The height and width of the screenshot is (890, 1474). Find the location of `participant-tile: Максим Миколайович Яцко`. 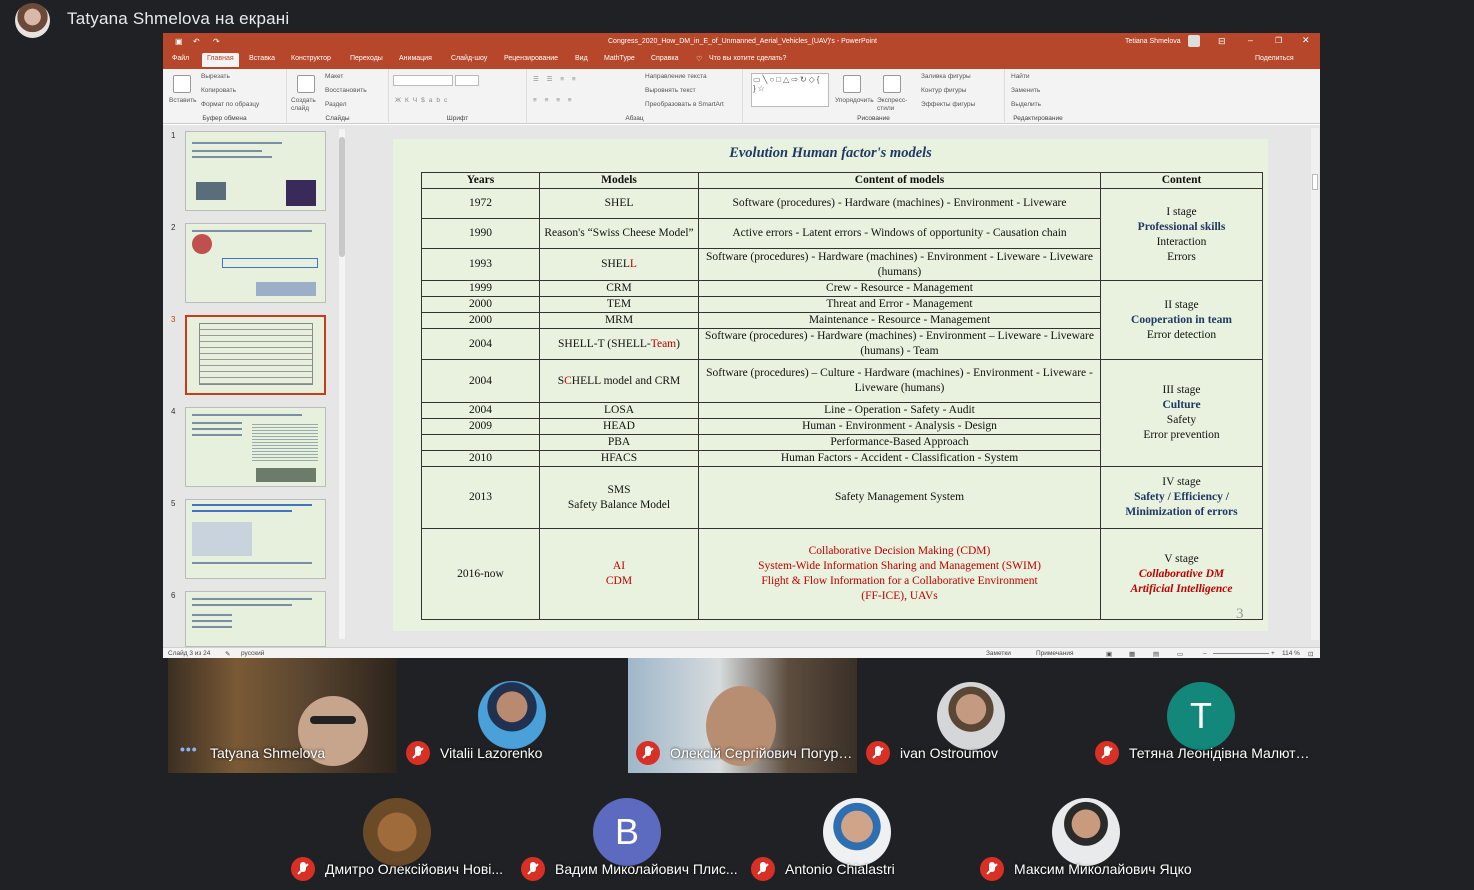

participant-tile: Максим Миколайович Яцко is located at coordinates (1086, 831).